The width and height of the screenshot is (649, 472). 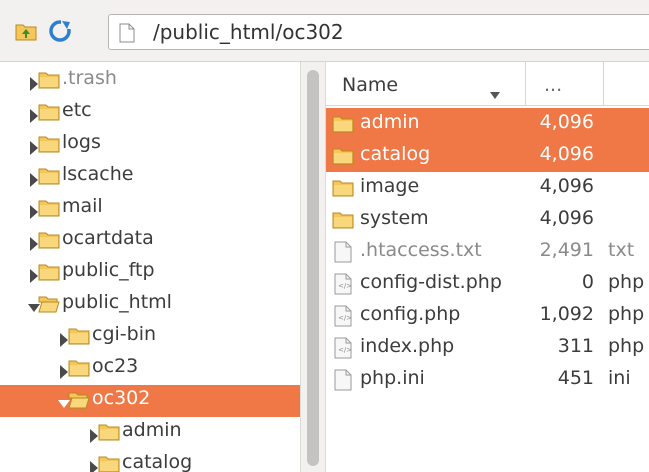 What do you see at coordinates (150, 177) in the screenshot?
I see `tree-item: lscache` at bounding box center [150, 177].